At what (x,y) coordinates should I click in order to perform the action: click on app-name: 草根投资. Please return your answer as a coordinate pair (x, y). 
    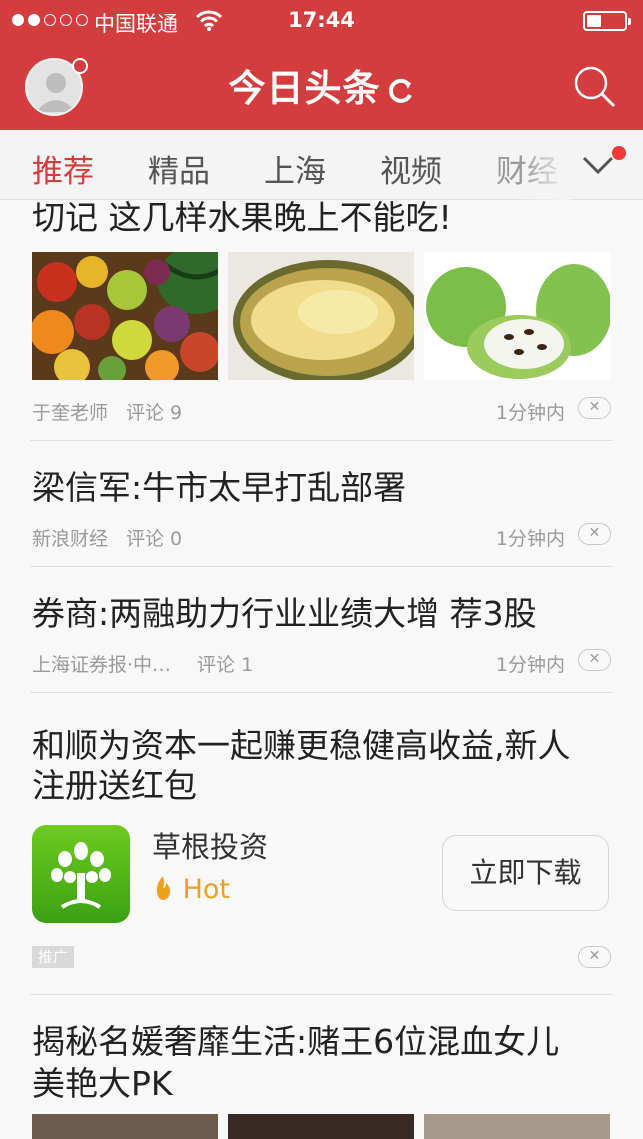
    Looking at the image, I should click on (210, 847).